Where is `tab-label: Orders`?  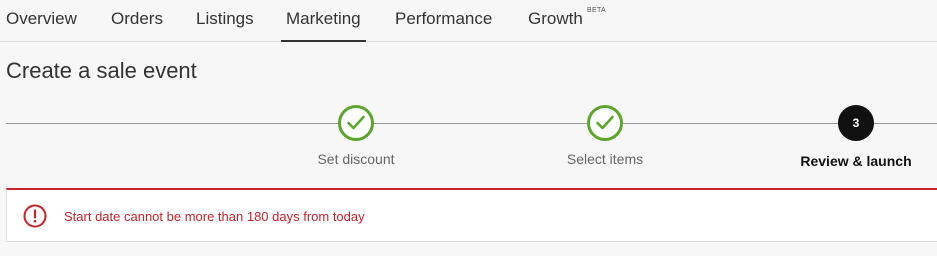
tab-label: Orders is located at coordinates (137, 18).